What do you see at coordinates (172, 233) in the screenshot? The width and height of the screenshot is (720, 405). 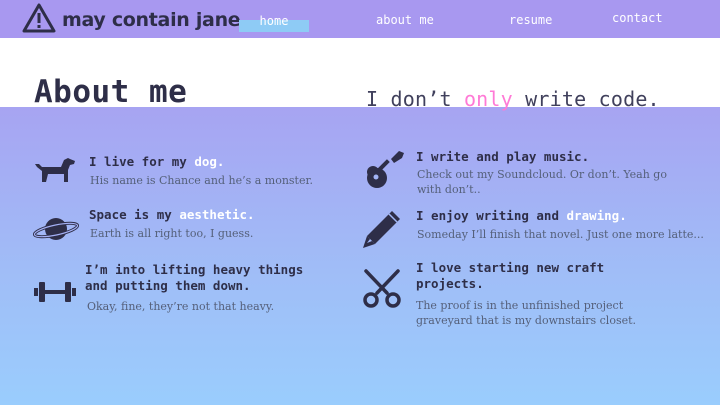 I see `interest-space-desc: Earth is all right too, I guess.` at bounding box center [172, 233].